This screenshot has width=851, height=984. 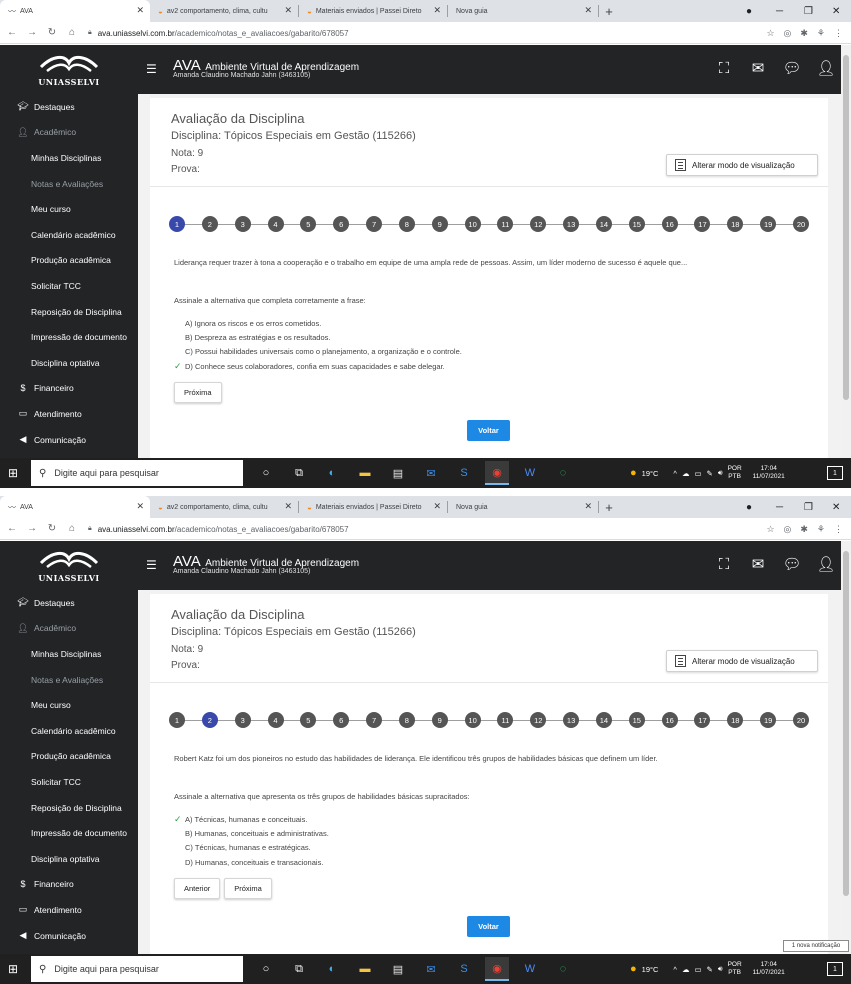 I want to click on file-explorer-icon: ▬, so click(x=365, y=473).